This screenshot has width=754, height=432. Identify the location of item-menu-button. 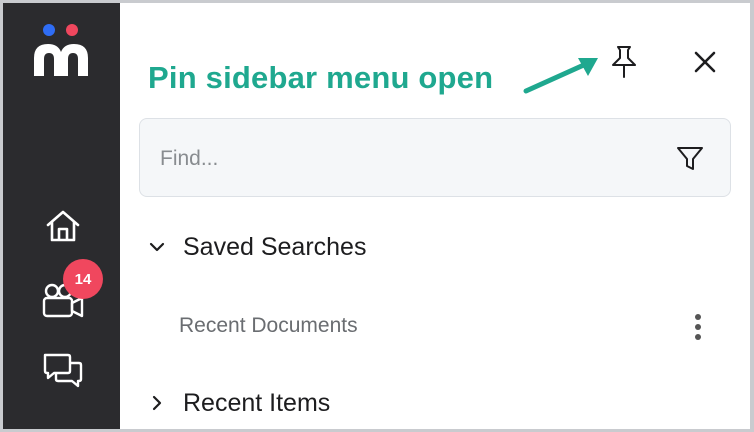
(698, 327).